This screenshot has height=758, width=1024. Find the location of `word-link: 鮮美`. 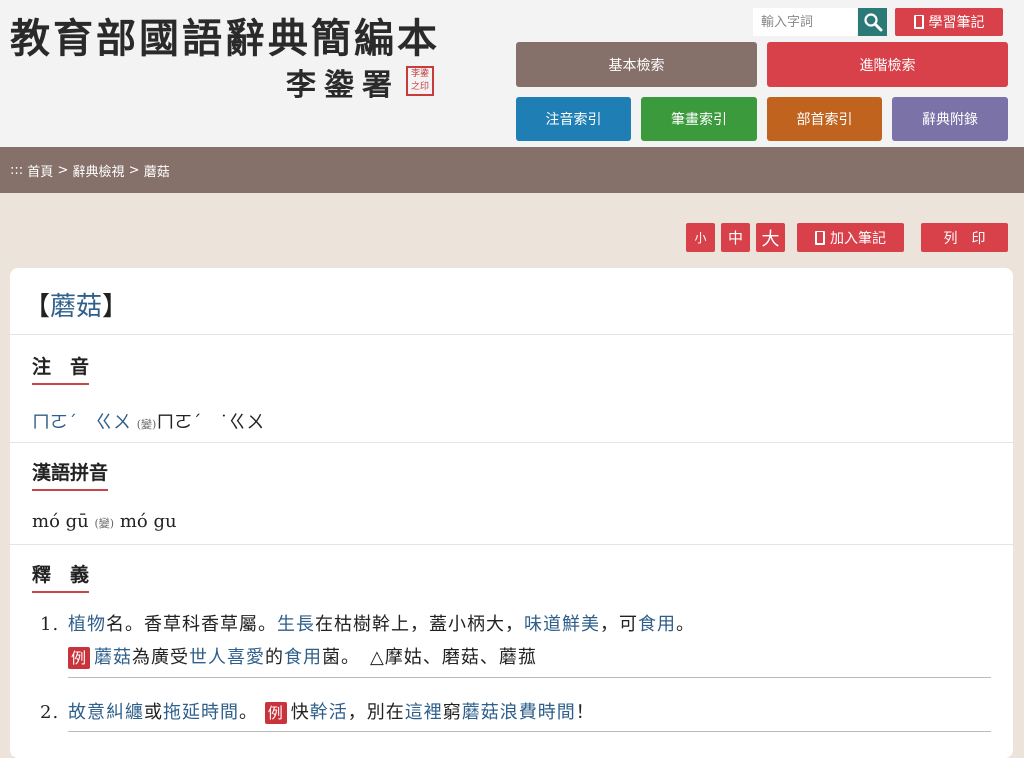

word-link: 鮮美 is located at coordinates (581, 624).